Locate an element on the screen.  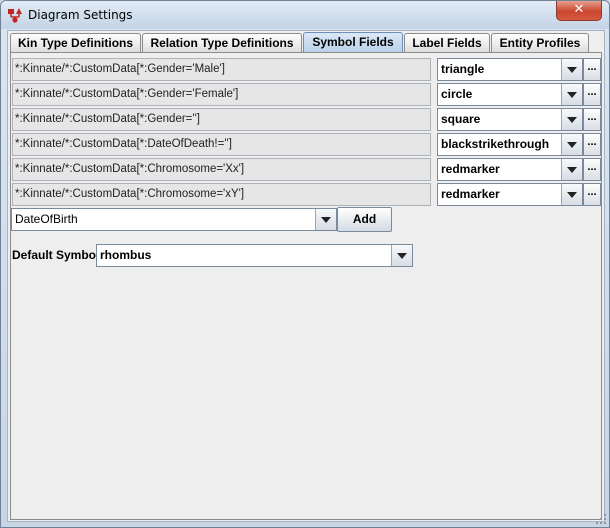
symbol-select: triangle is located at coordinates (510, 69).